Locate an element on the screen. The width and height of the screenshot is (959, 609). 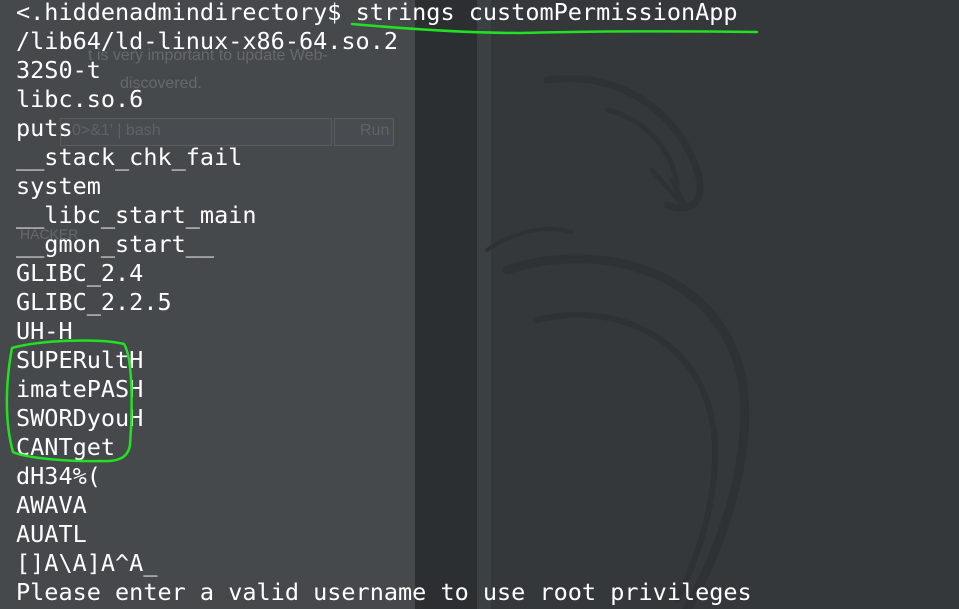
typed-command: strings customPermissionApp is located at coordinates (546, 13).